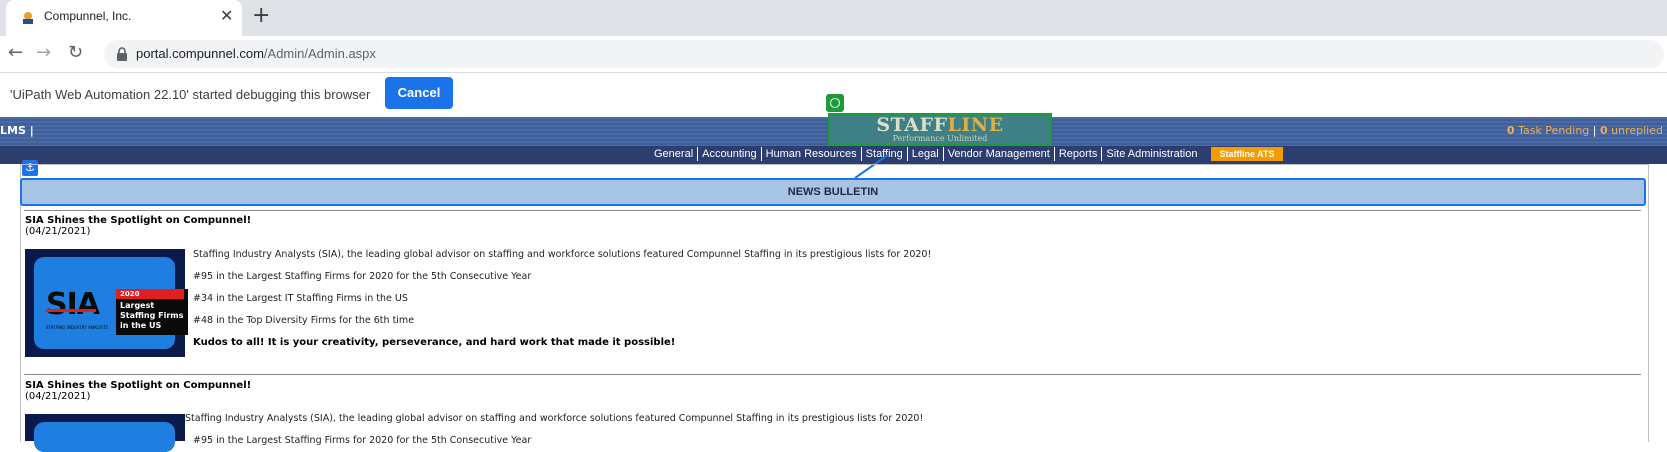  What do you see at coordinates (926, 154) in the screenshot?
I see `nav-legal: Legal` at bounding box center [926, 154].